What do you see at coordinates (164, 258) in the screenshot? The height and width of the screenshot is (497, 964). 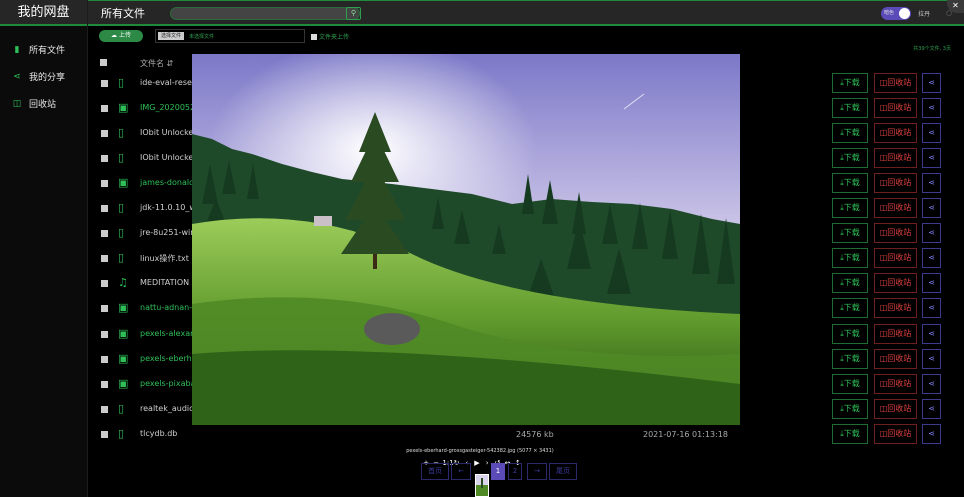 I see `file-name: linux操作.txt` at bounding box center [164, 258].